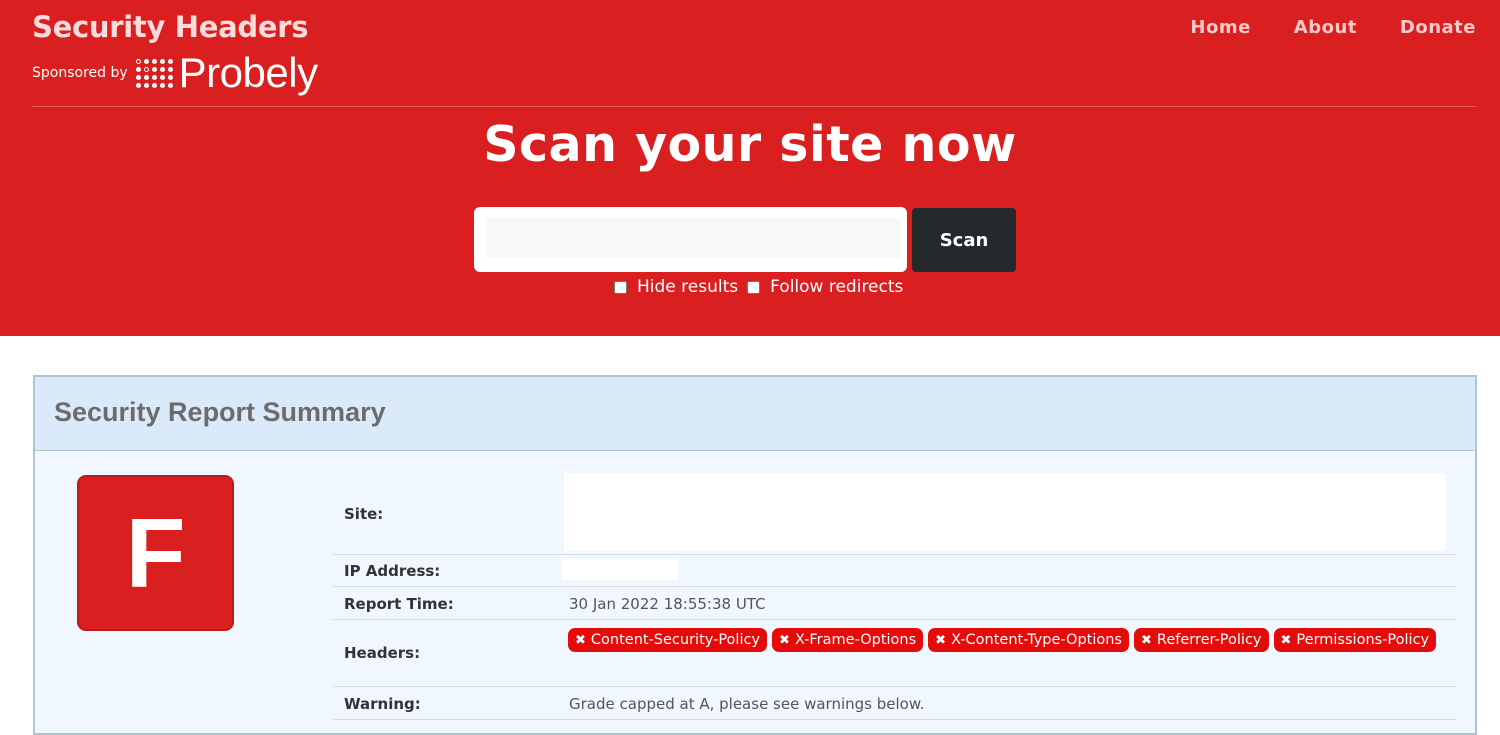 The image size is (1500, 735). Describe the element at coordinates (364, 514) in the screenshot. I see `site-label: Site:` at that location.